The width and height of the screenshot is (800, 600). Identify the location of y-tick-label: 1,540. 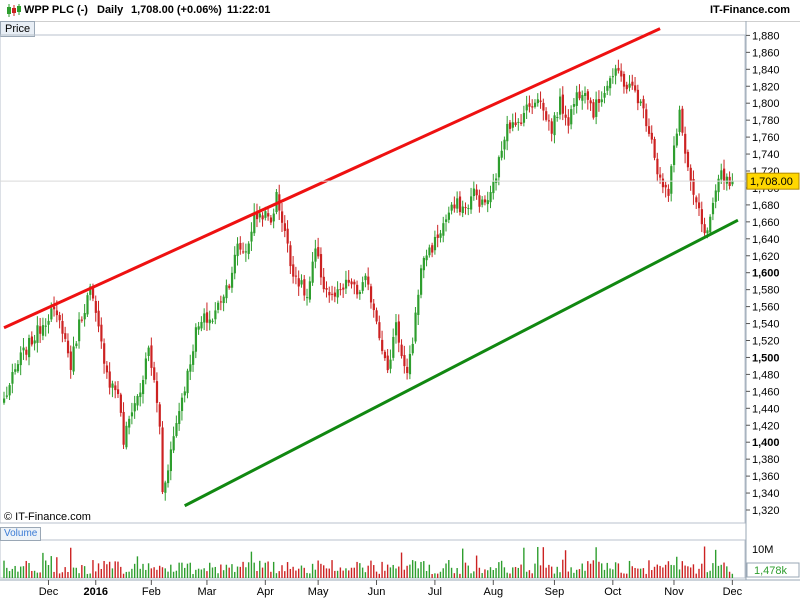
(766, 325).